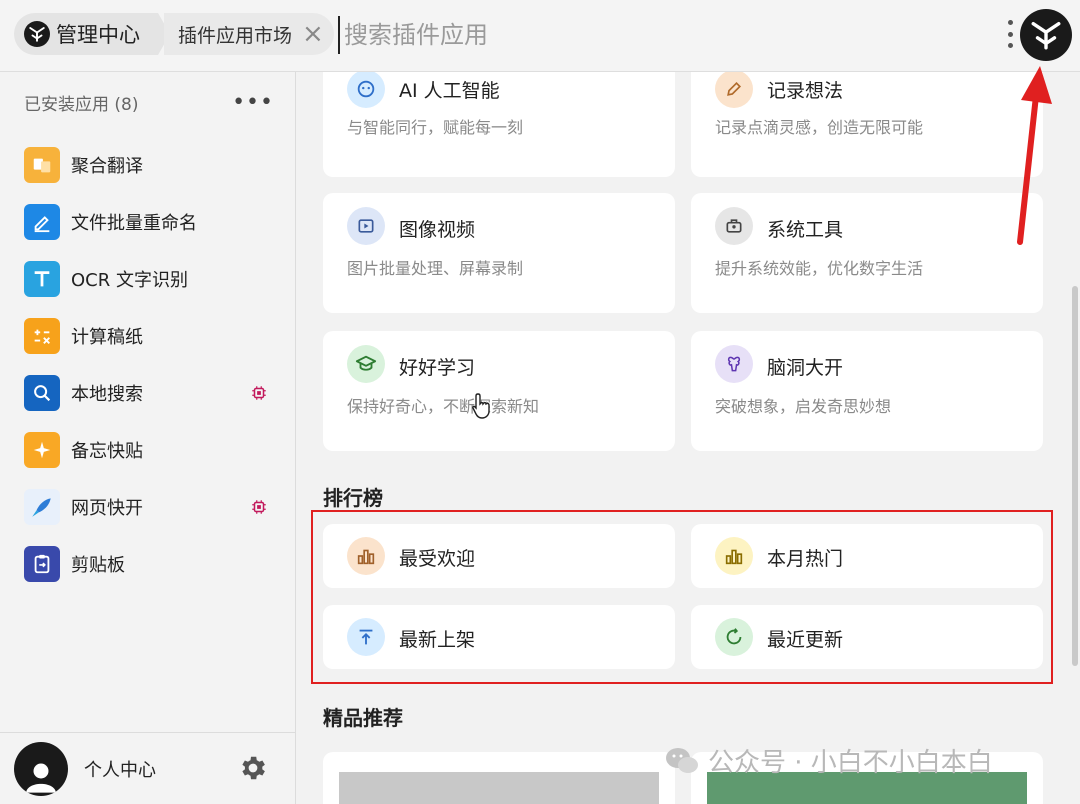  I want to click on app-logo-button, so click(1046, 35).